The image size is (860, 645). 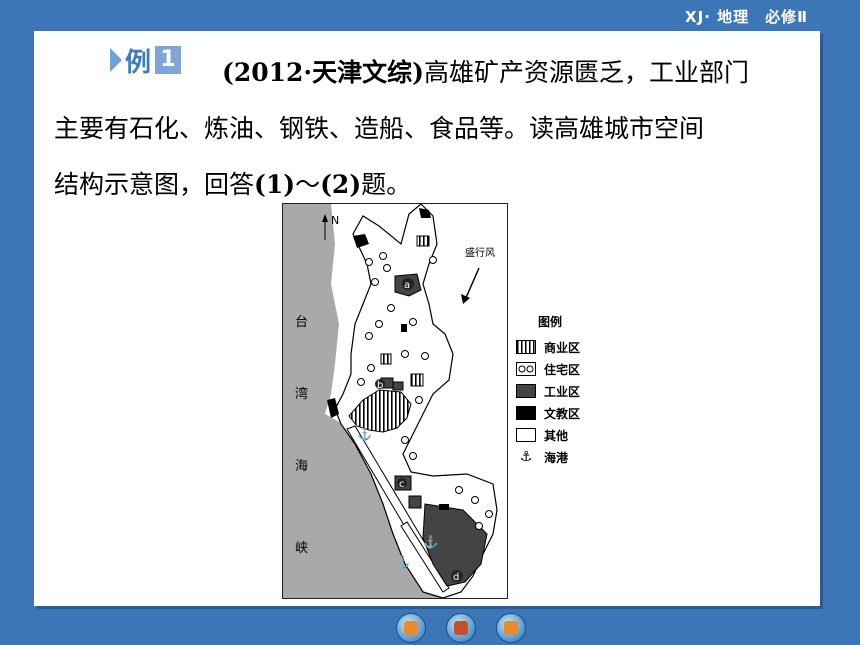 I want to click on question-line-1: (2012·天津文综)高雄矿产资源匮乏，工业部门, so click(x=485, y=71).